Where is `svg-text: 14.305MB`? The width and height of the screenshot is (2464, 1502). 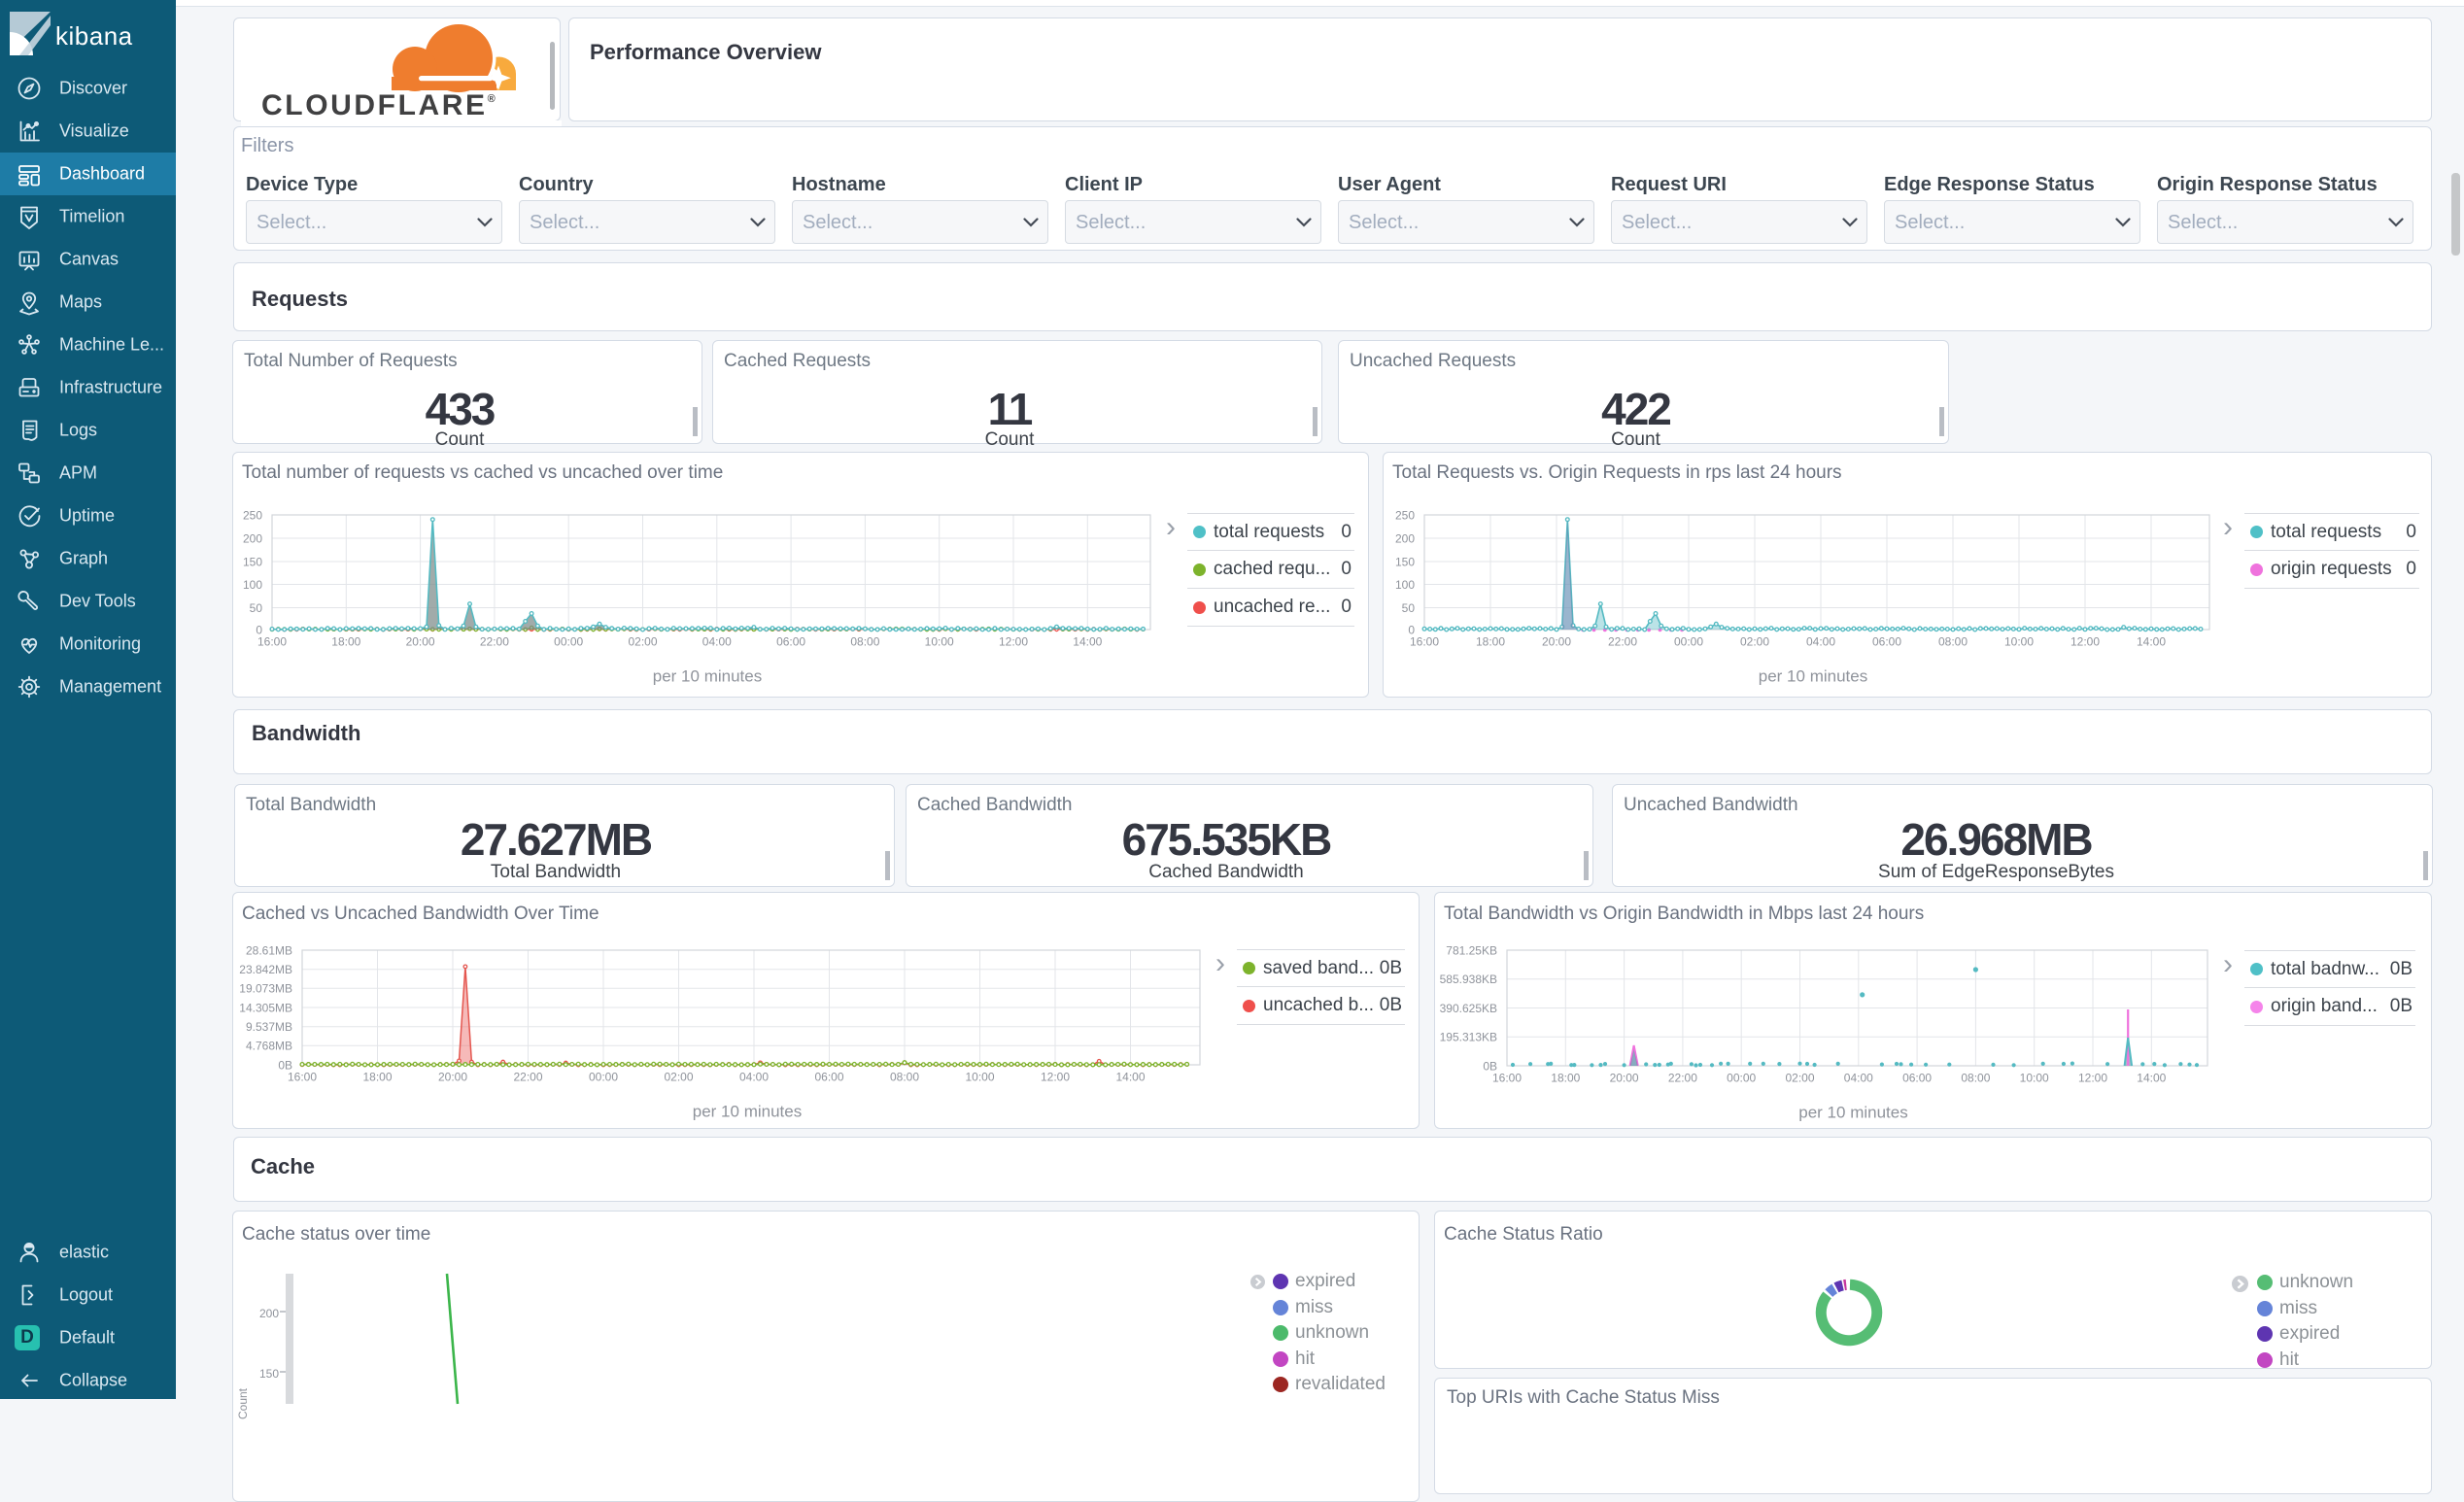
svg-text: 14.305MB is located at coordinates (265, 1007).